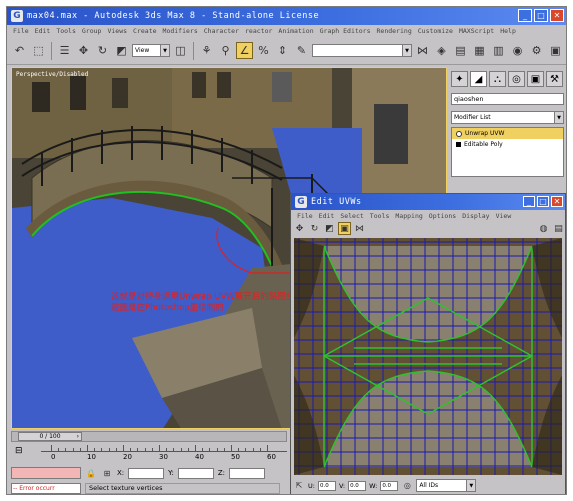 Image resolution: width=573 pixels, height=501 pixels. What do you see at coordinates (558, 228) in the screenshot?
I see `uvw-uv-icon: ▤` at bounding box center [558, 228].